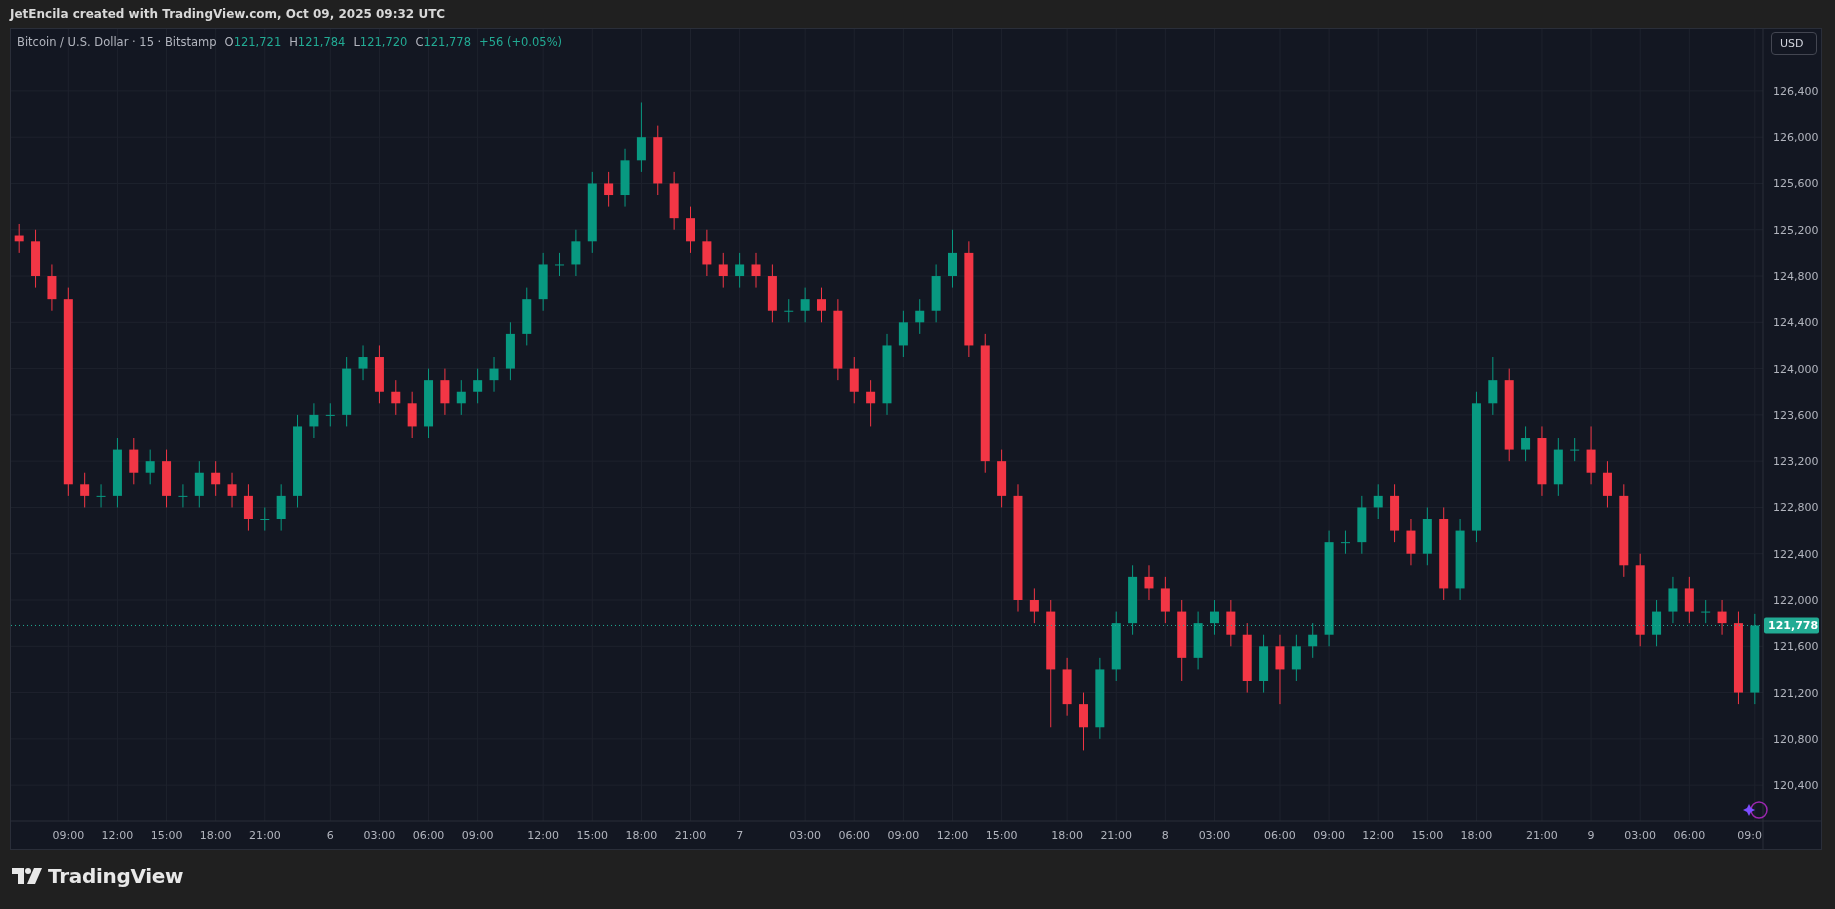 The height and width of the screenshot is (909, 1835). What do you see at coordinates (1796, 91) in the screenshot?
I see `price-label: 126,400` at bounding box center [1796, 91].